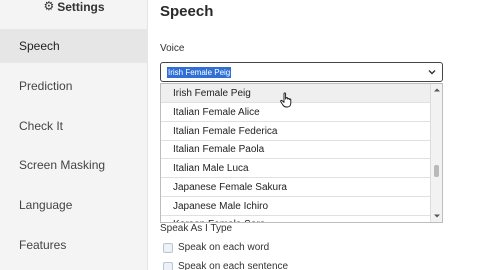  I want to click on voice-label: Voice, so click(172, 48).